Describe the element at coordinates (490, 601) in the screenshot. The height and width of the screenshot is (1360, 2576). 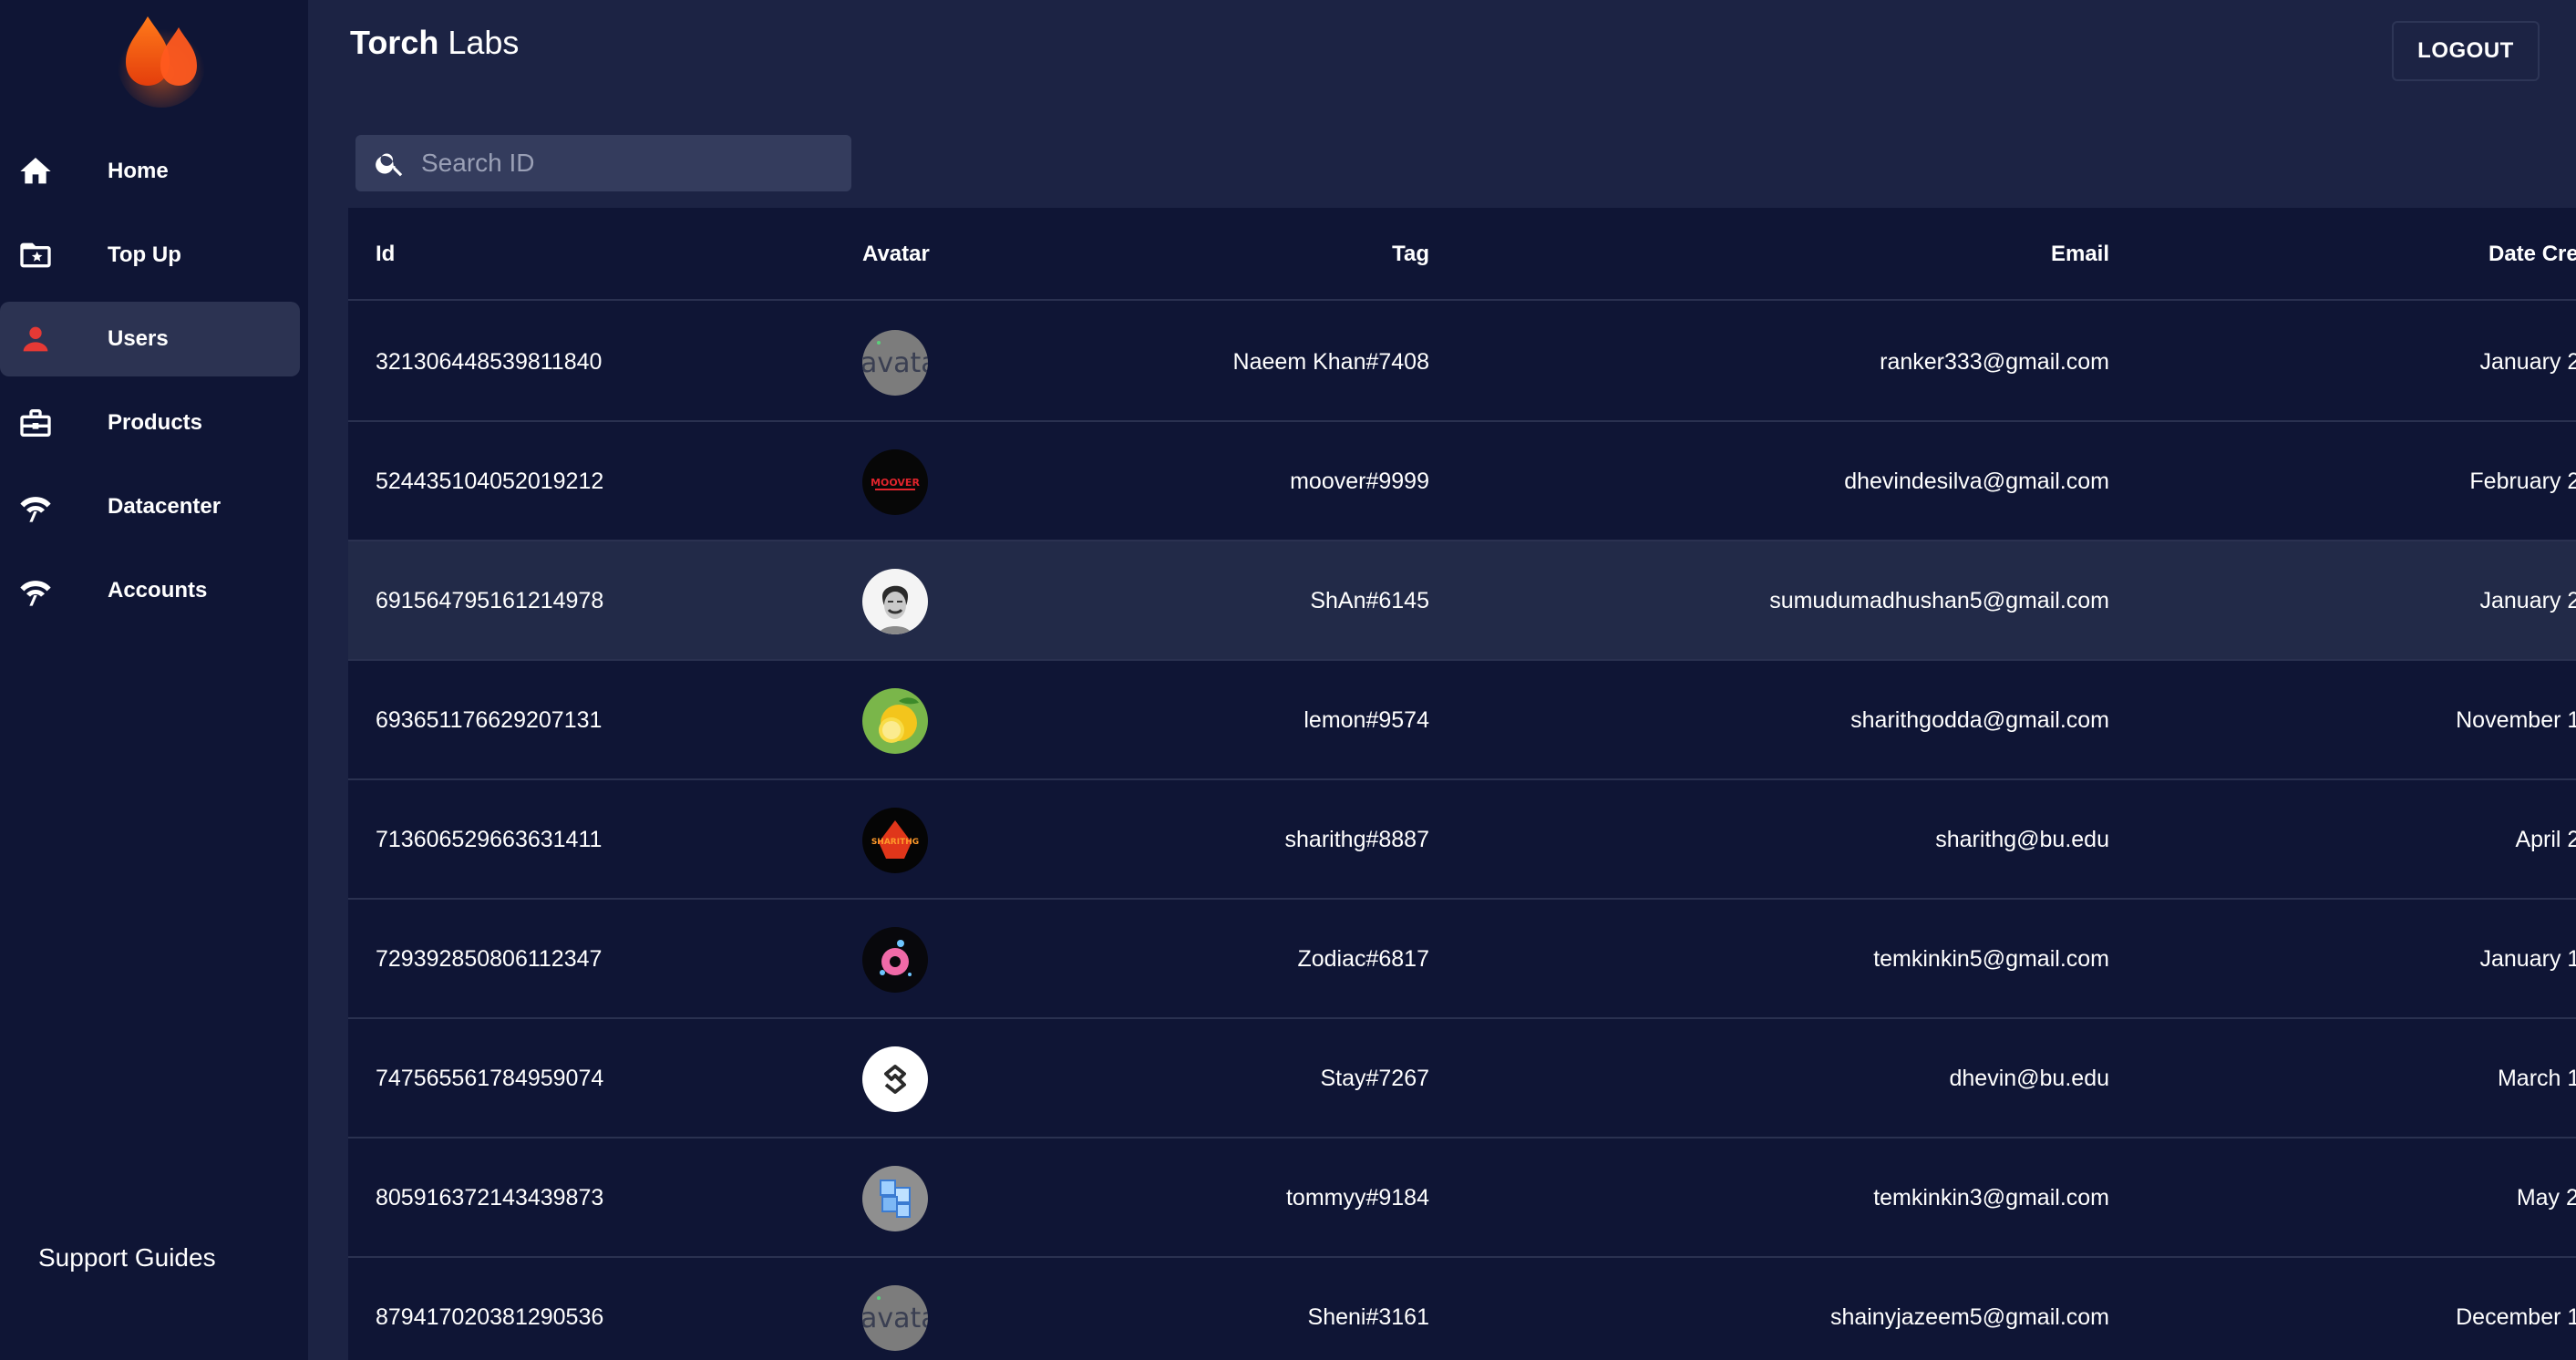
I see `cell-id: 691564795161214978` at that location.